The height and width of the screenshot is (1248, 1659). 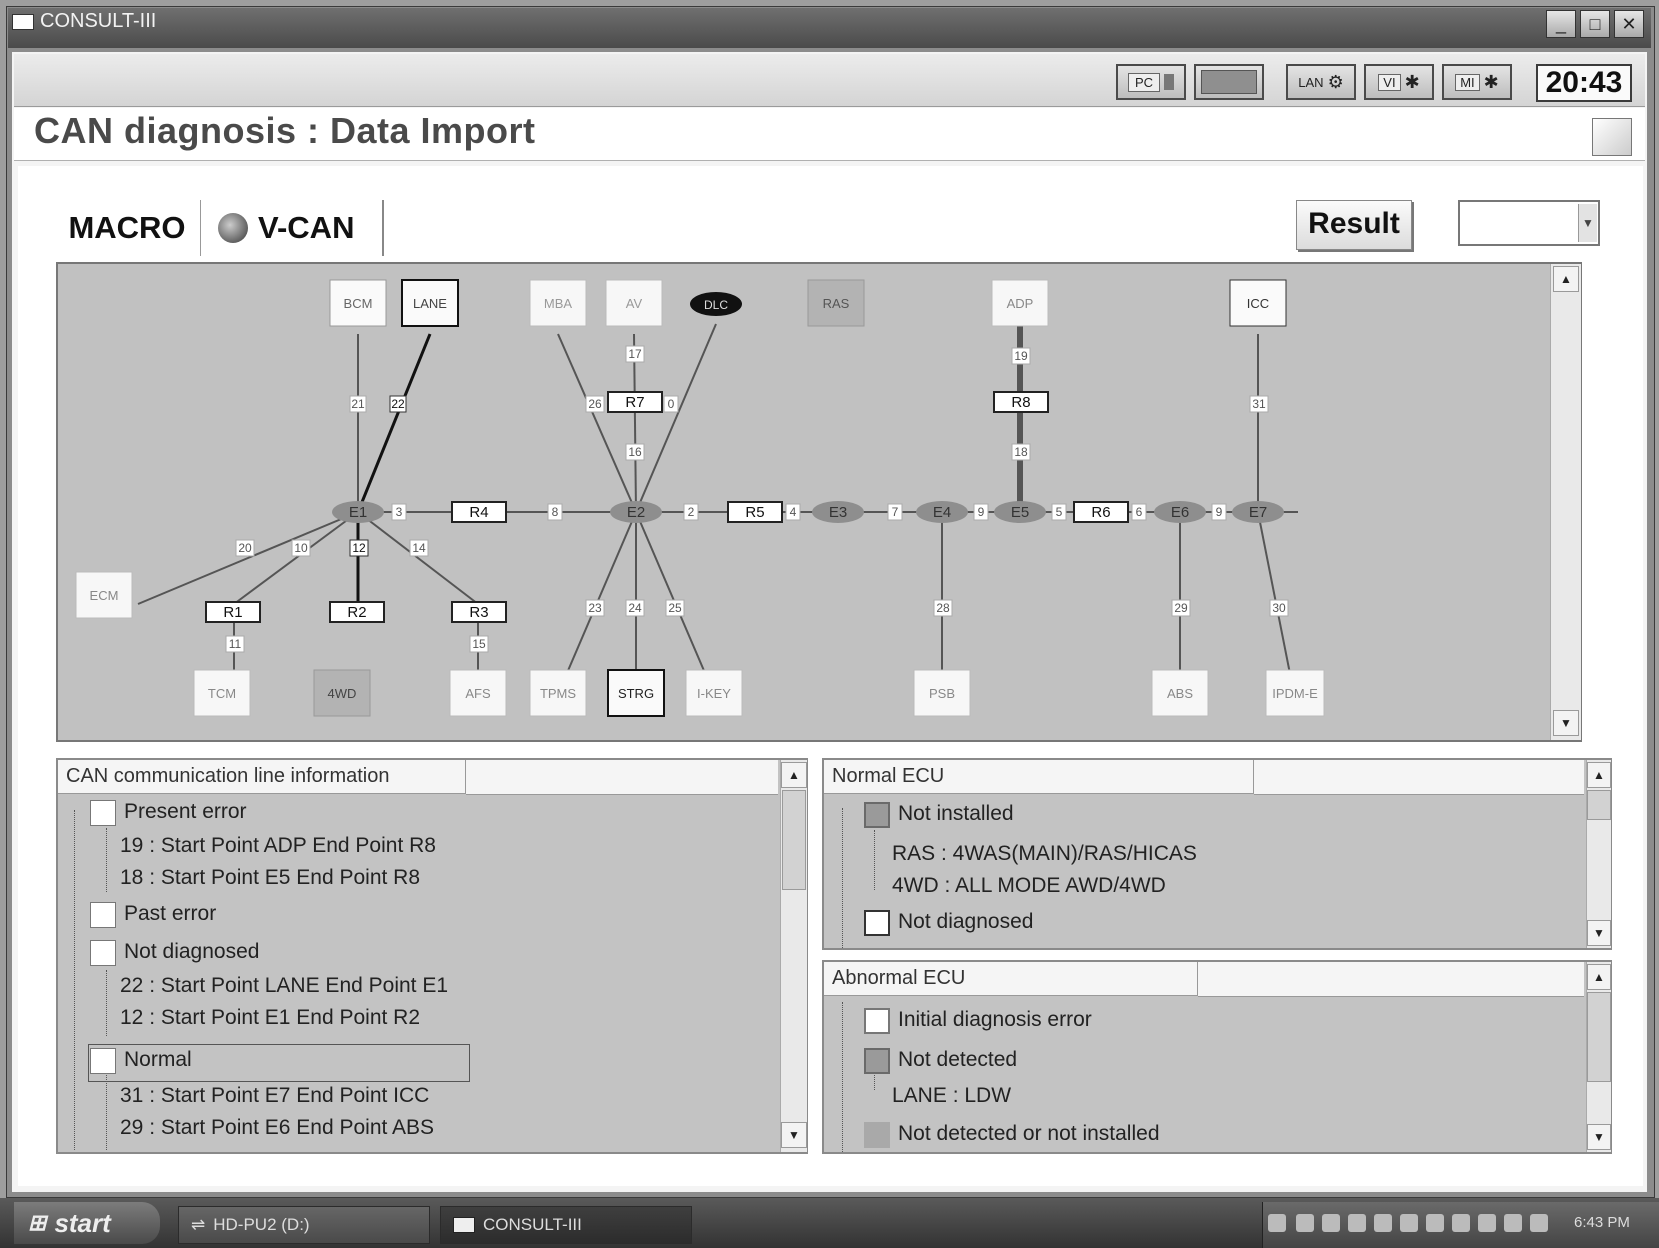 What do you see at coordinates (1258, 512) in the screenshot?
I see `junction-e7: E7` at bounding box center [1258, 512].